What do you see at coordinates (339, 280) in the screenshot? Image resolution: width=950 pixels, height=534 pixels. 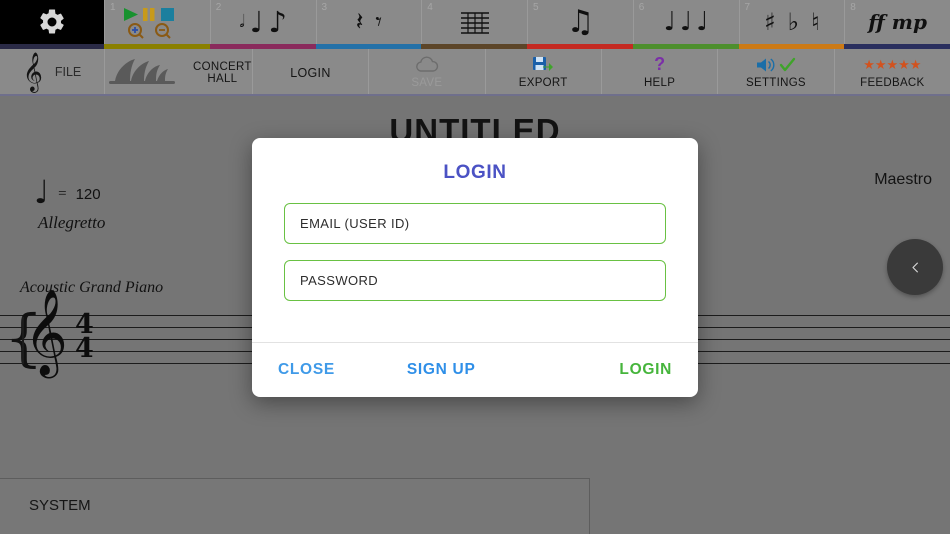 I see `password-field-placeholder: PASSWORD` at bounding box center [339, 280].